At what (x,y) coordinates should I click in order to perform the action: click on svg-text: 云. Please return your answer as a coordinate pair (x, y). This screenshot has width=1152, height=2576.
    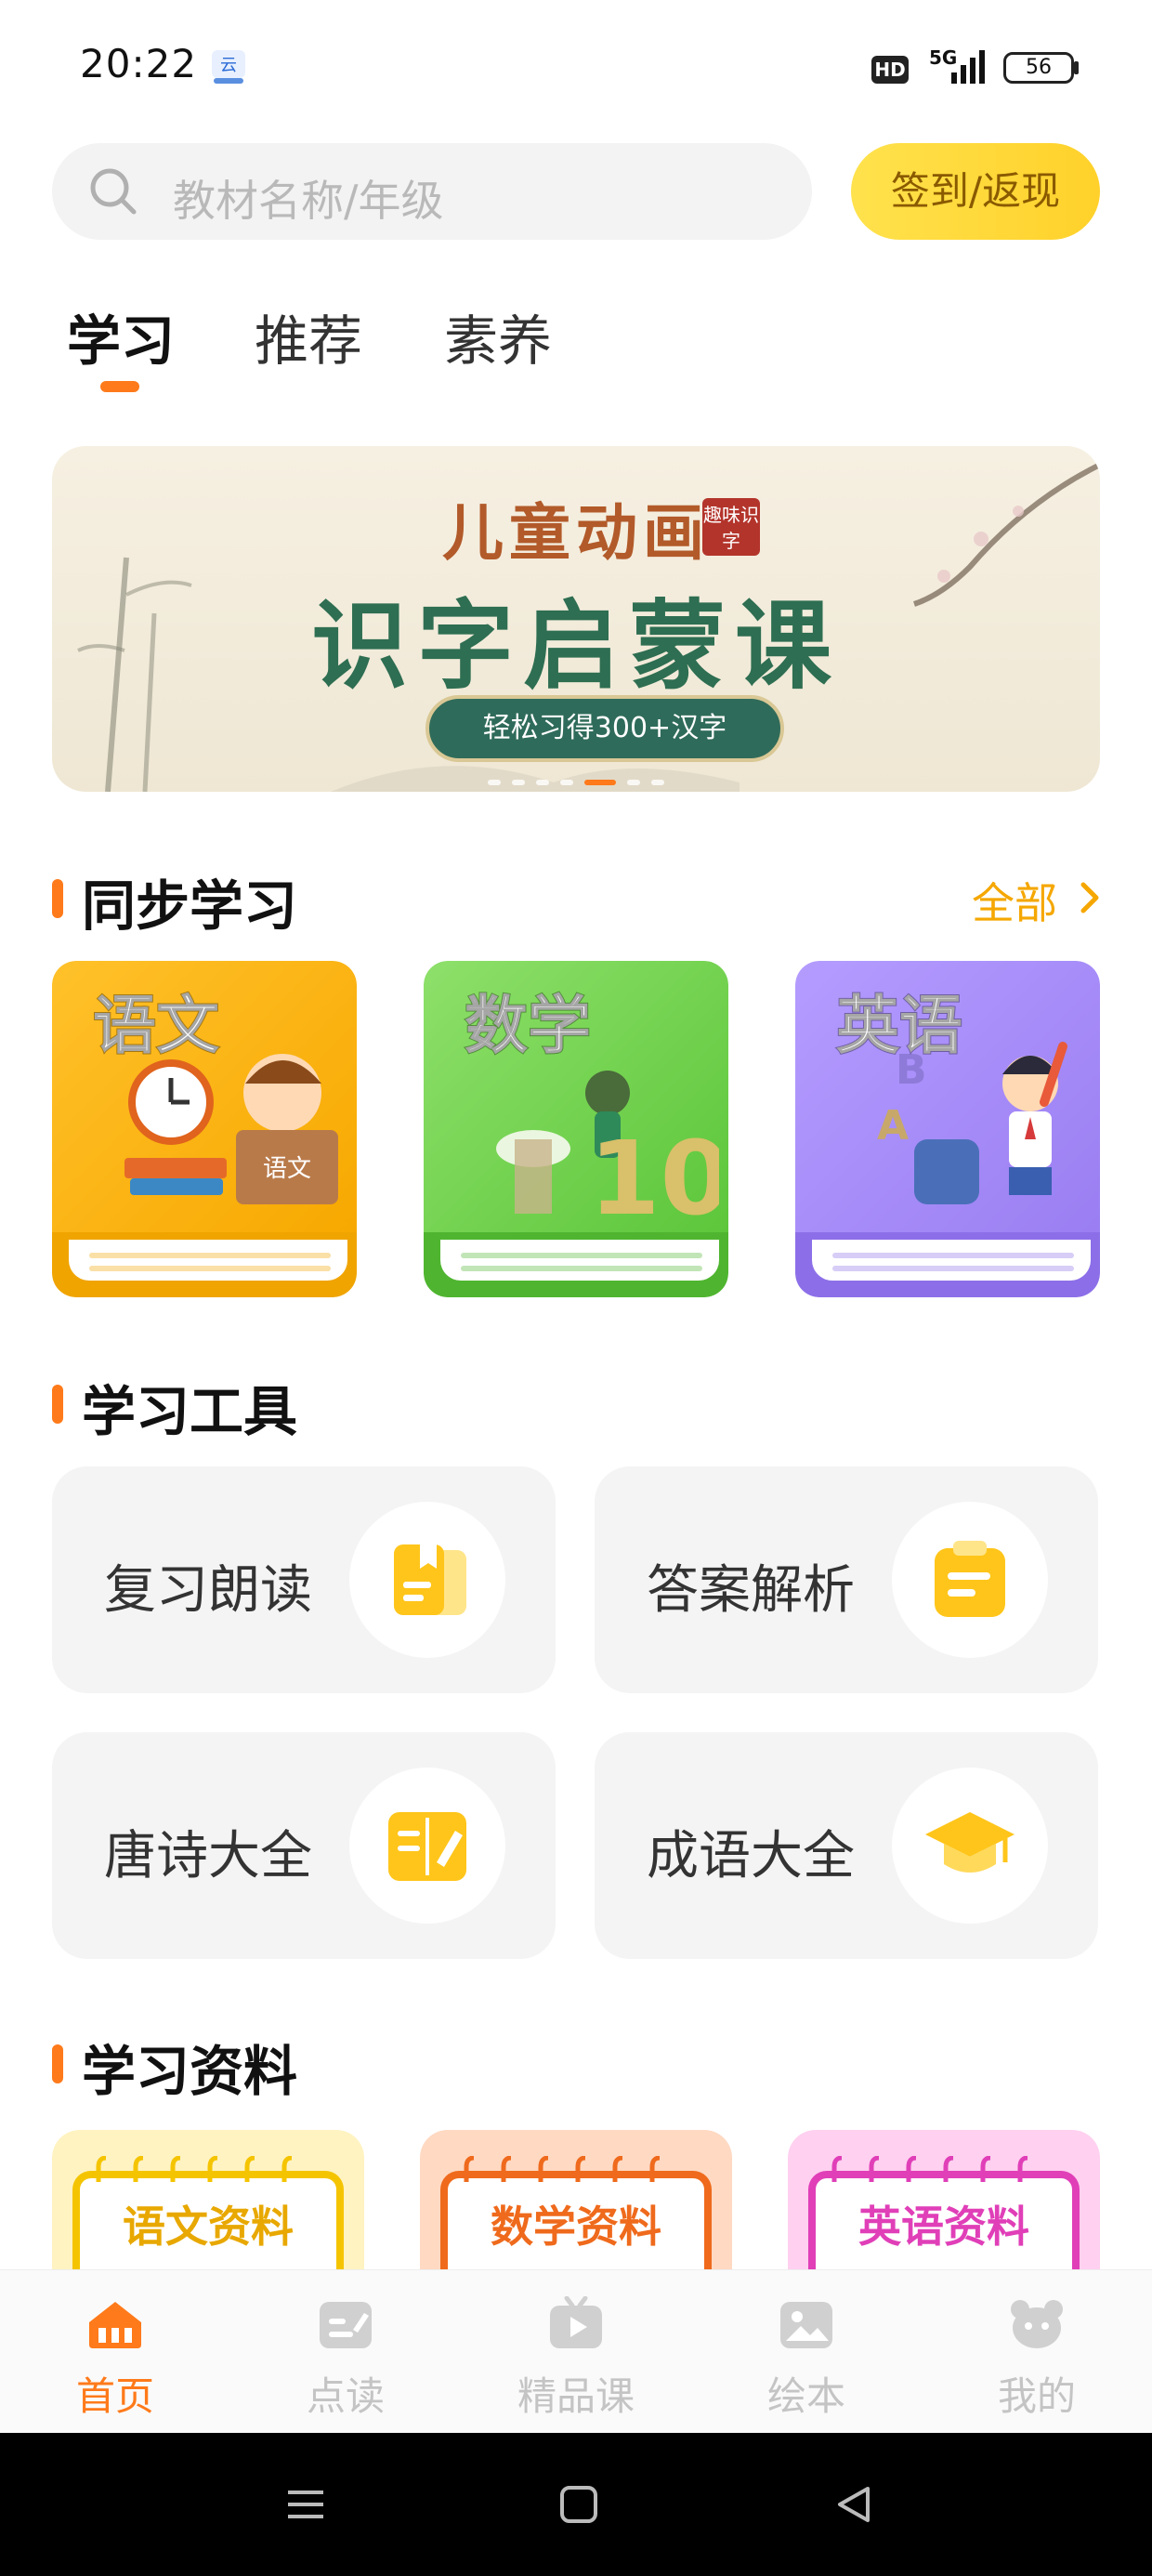
    Looking at the image, I should click on (228, 65).